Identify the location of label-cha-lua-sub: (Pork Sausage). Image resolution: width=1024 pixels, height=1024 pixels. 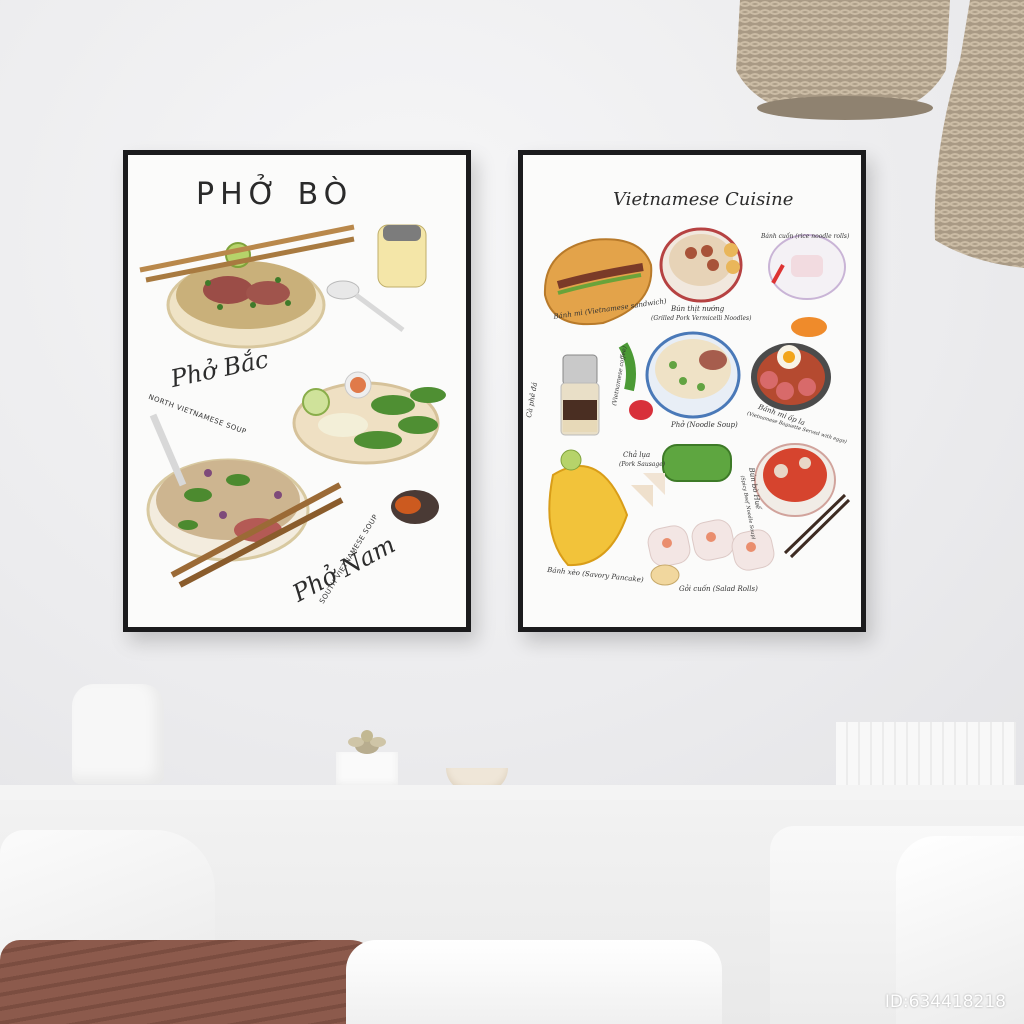
(642, 464).